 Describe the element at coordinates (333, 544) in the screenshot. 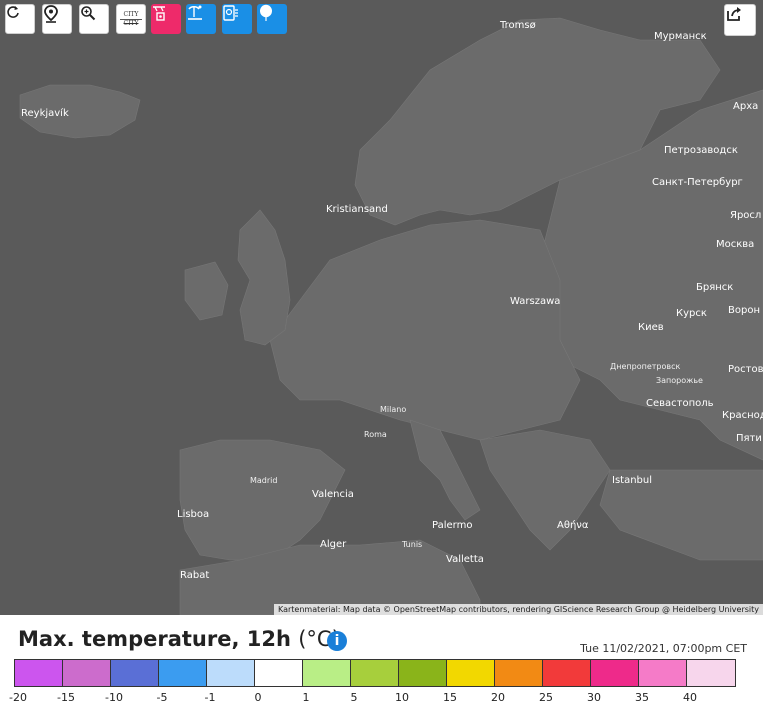

I see `place-alger: Alger` at that location.